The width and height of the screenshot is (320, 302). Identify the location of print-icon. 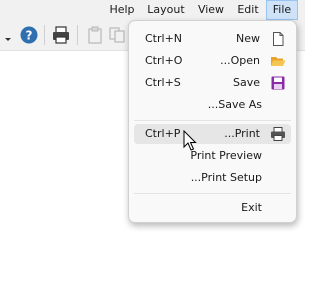
(61, 35).